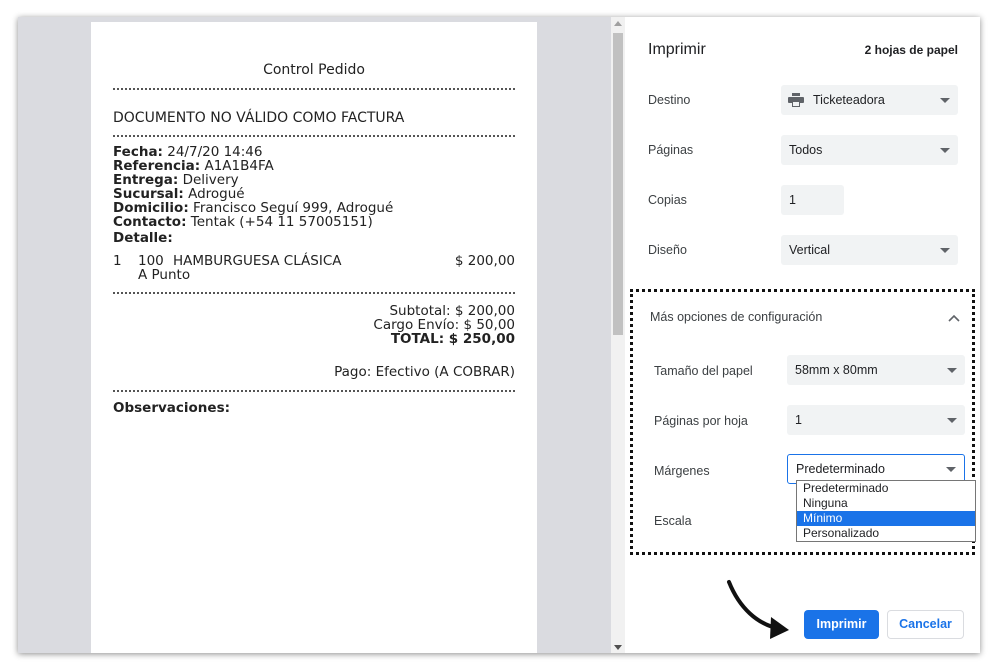  Describe the element at coordinates (798, 420) in the screenshot. I see `pages-per-sheet-value: 1` at that location.